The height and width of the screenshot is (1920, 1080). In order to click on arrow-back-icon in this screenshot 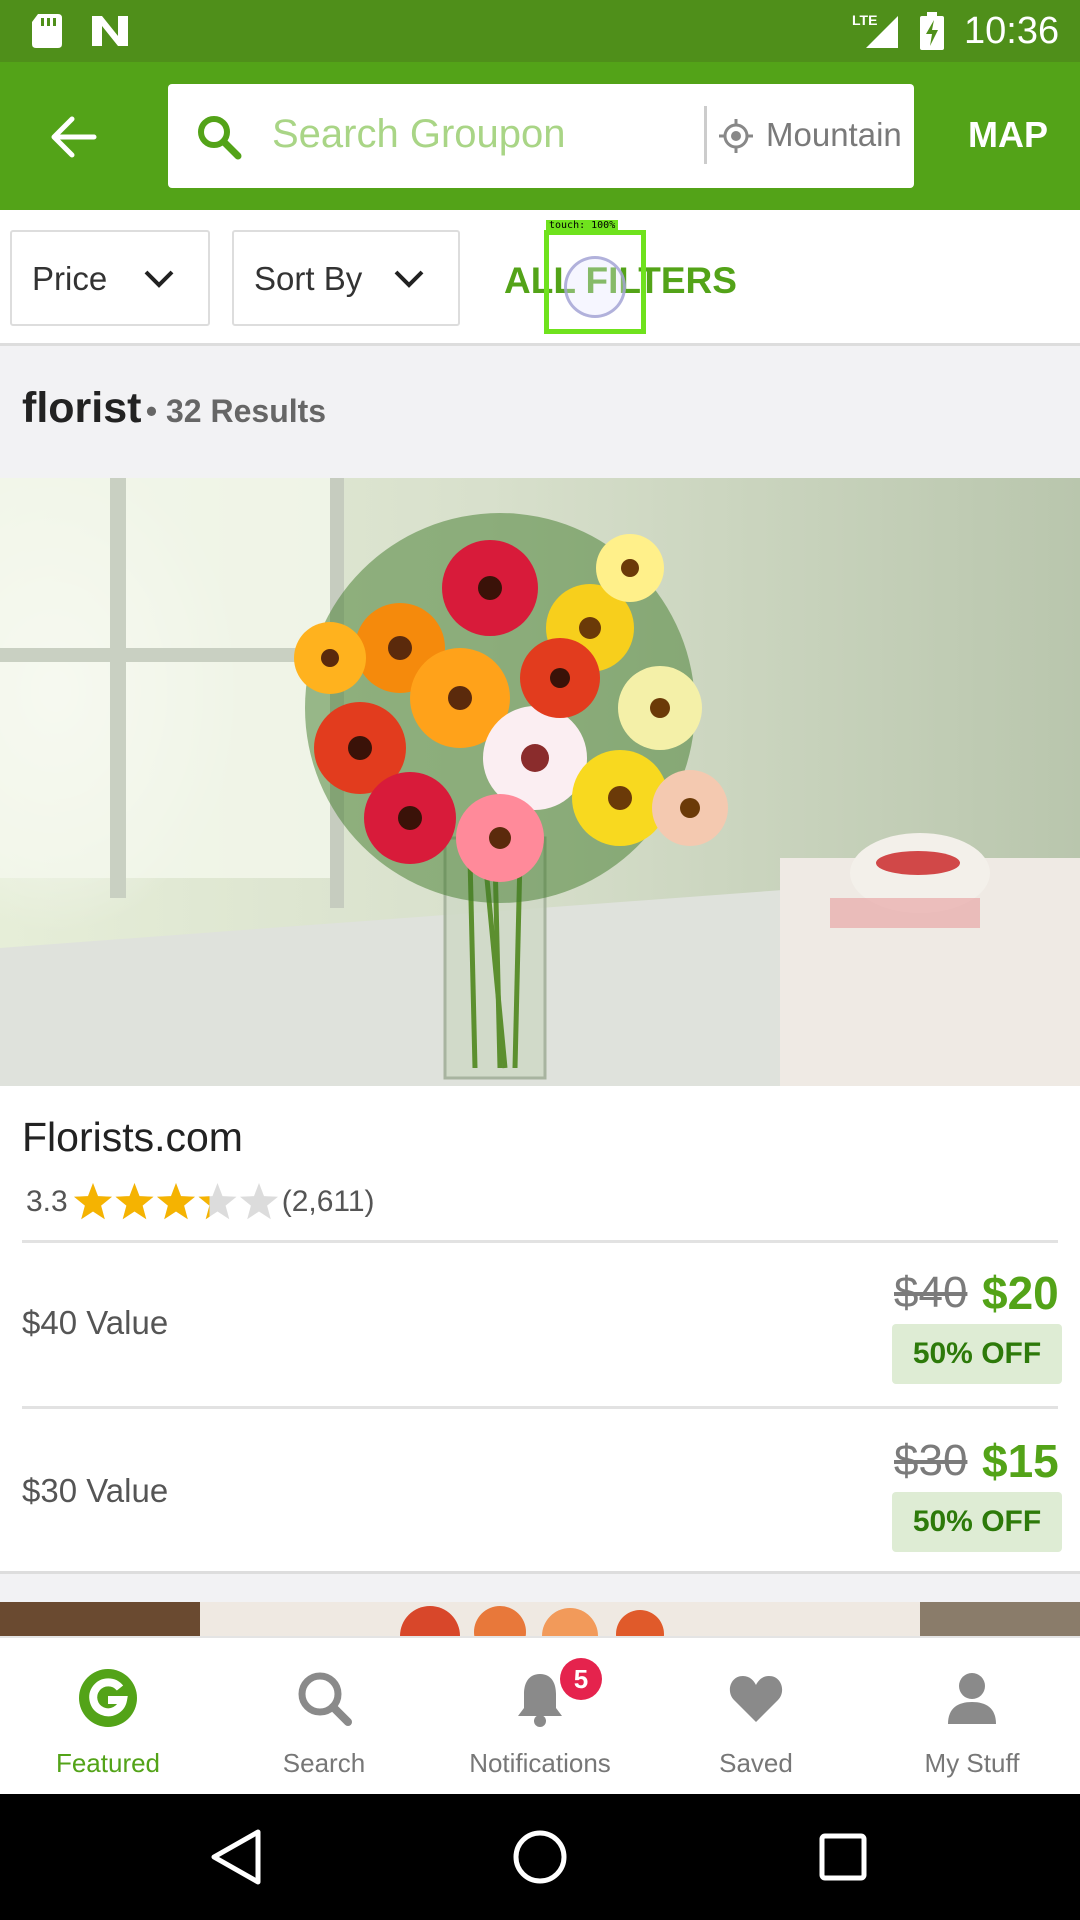, I will do `click(74, 137)`.